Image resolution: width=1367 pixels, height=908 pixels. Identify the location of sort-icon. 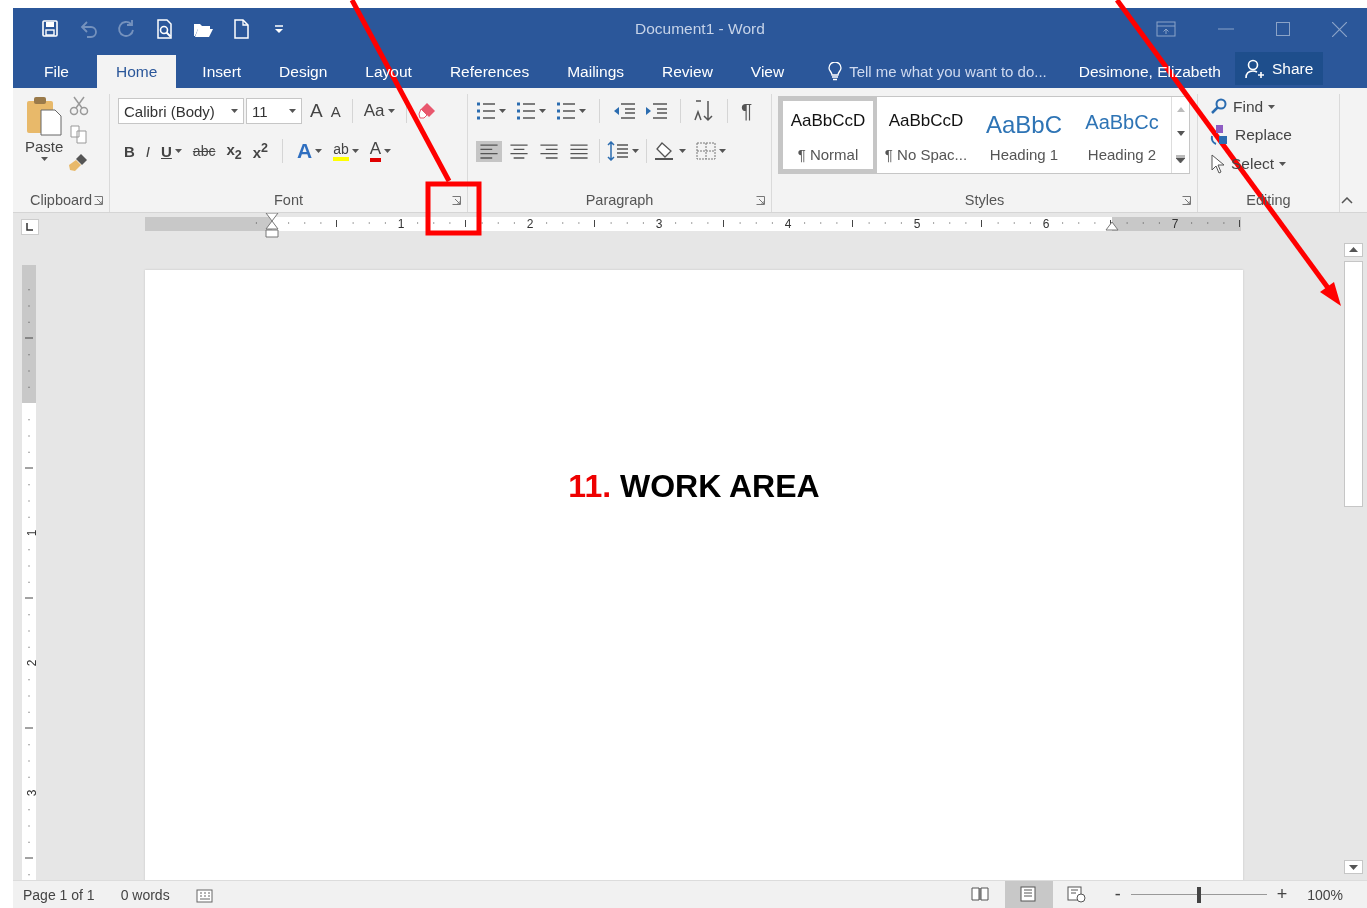
(704, 111).